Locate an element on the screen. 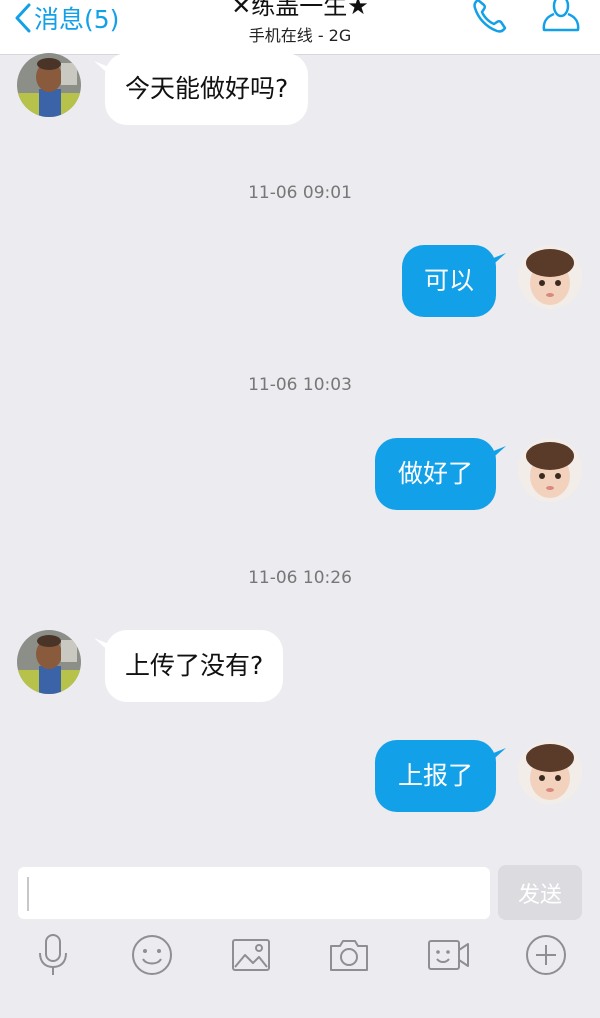 The height and width of the screenshot is (1018, 600). camera-icon is located at coordinates (349, 955).